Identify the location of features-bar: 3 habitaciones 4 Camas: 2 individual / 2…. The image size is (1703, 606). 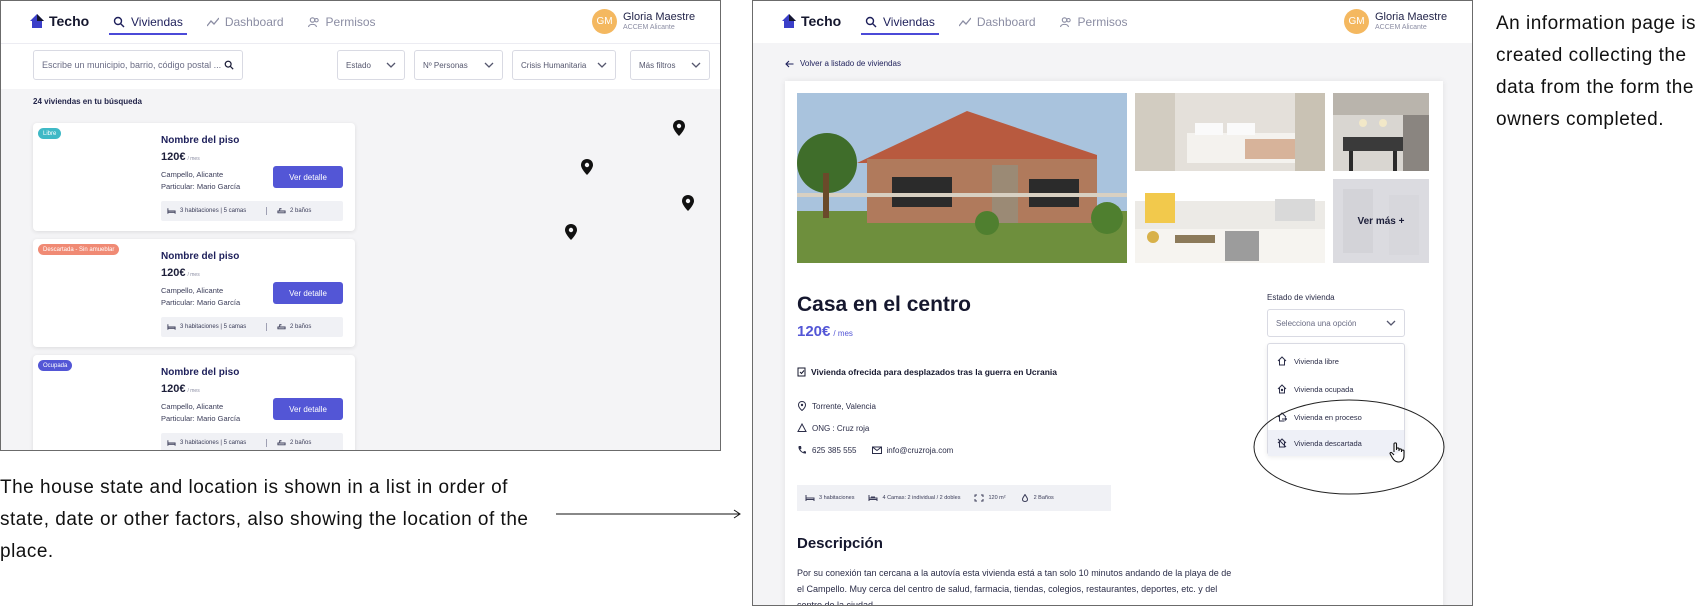
(954, 498).